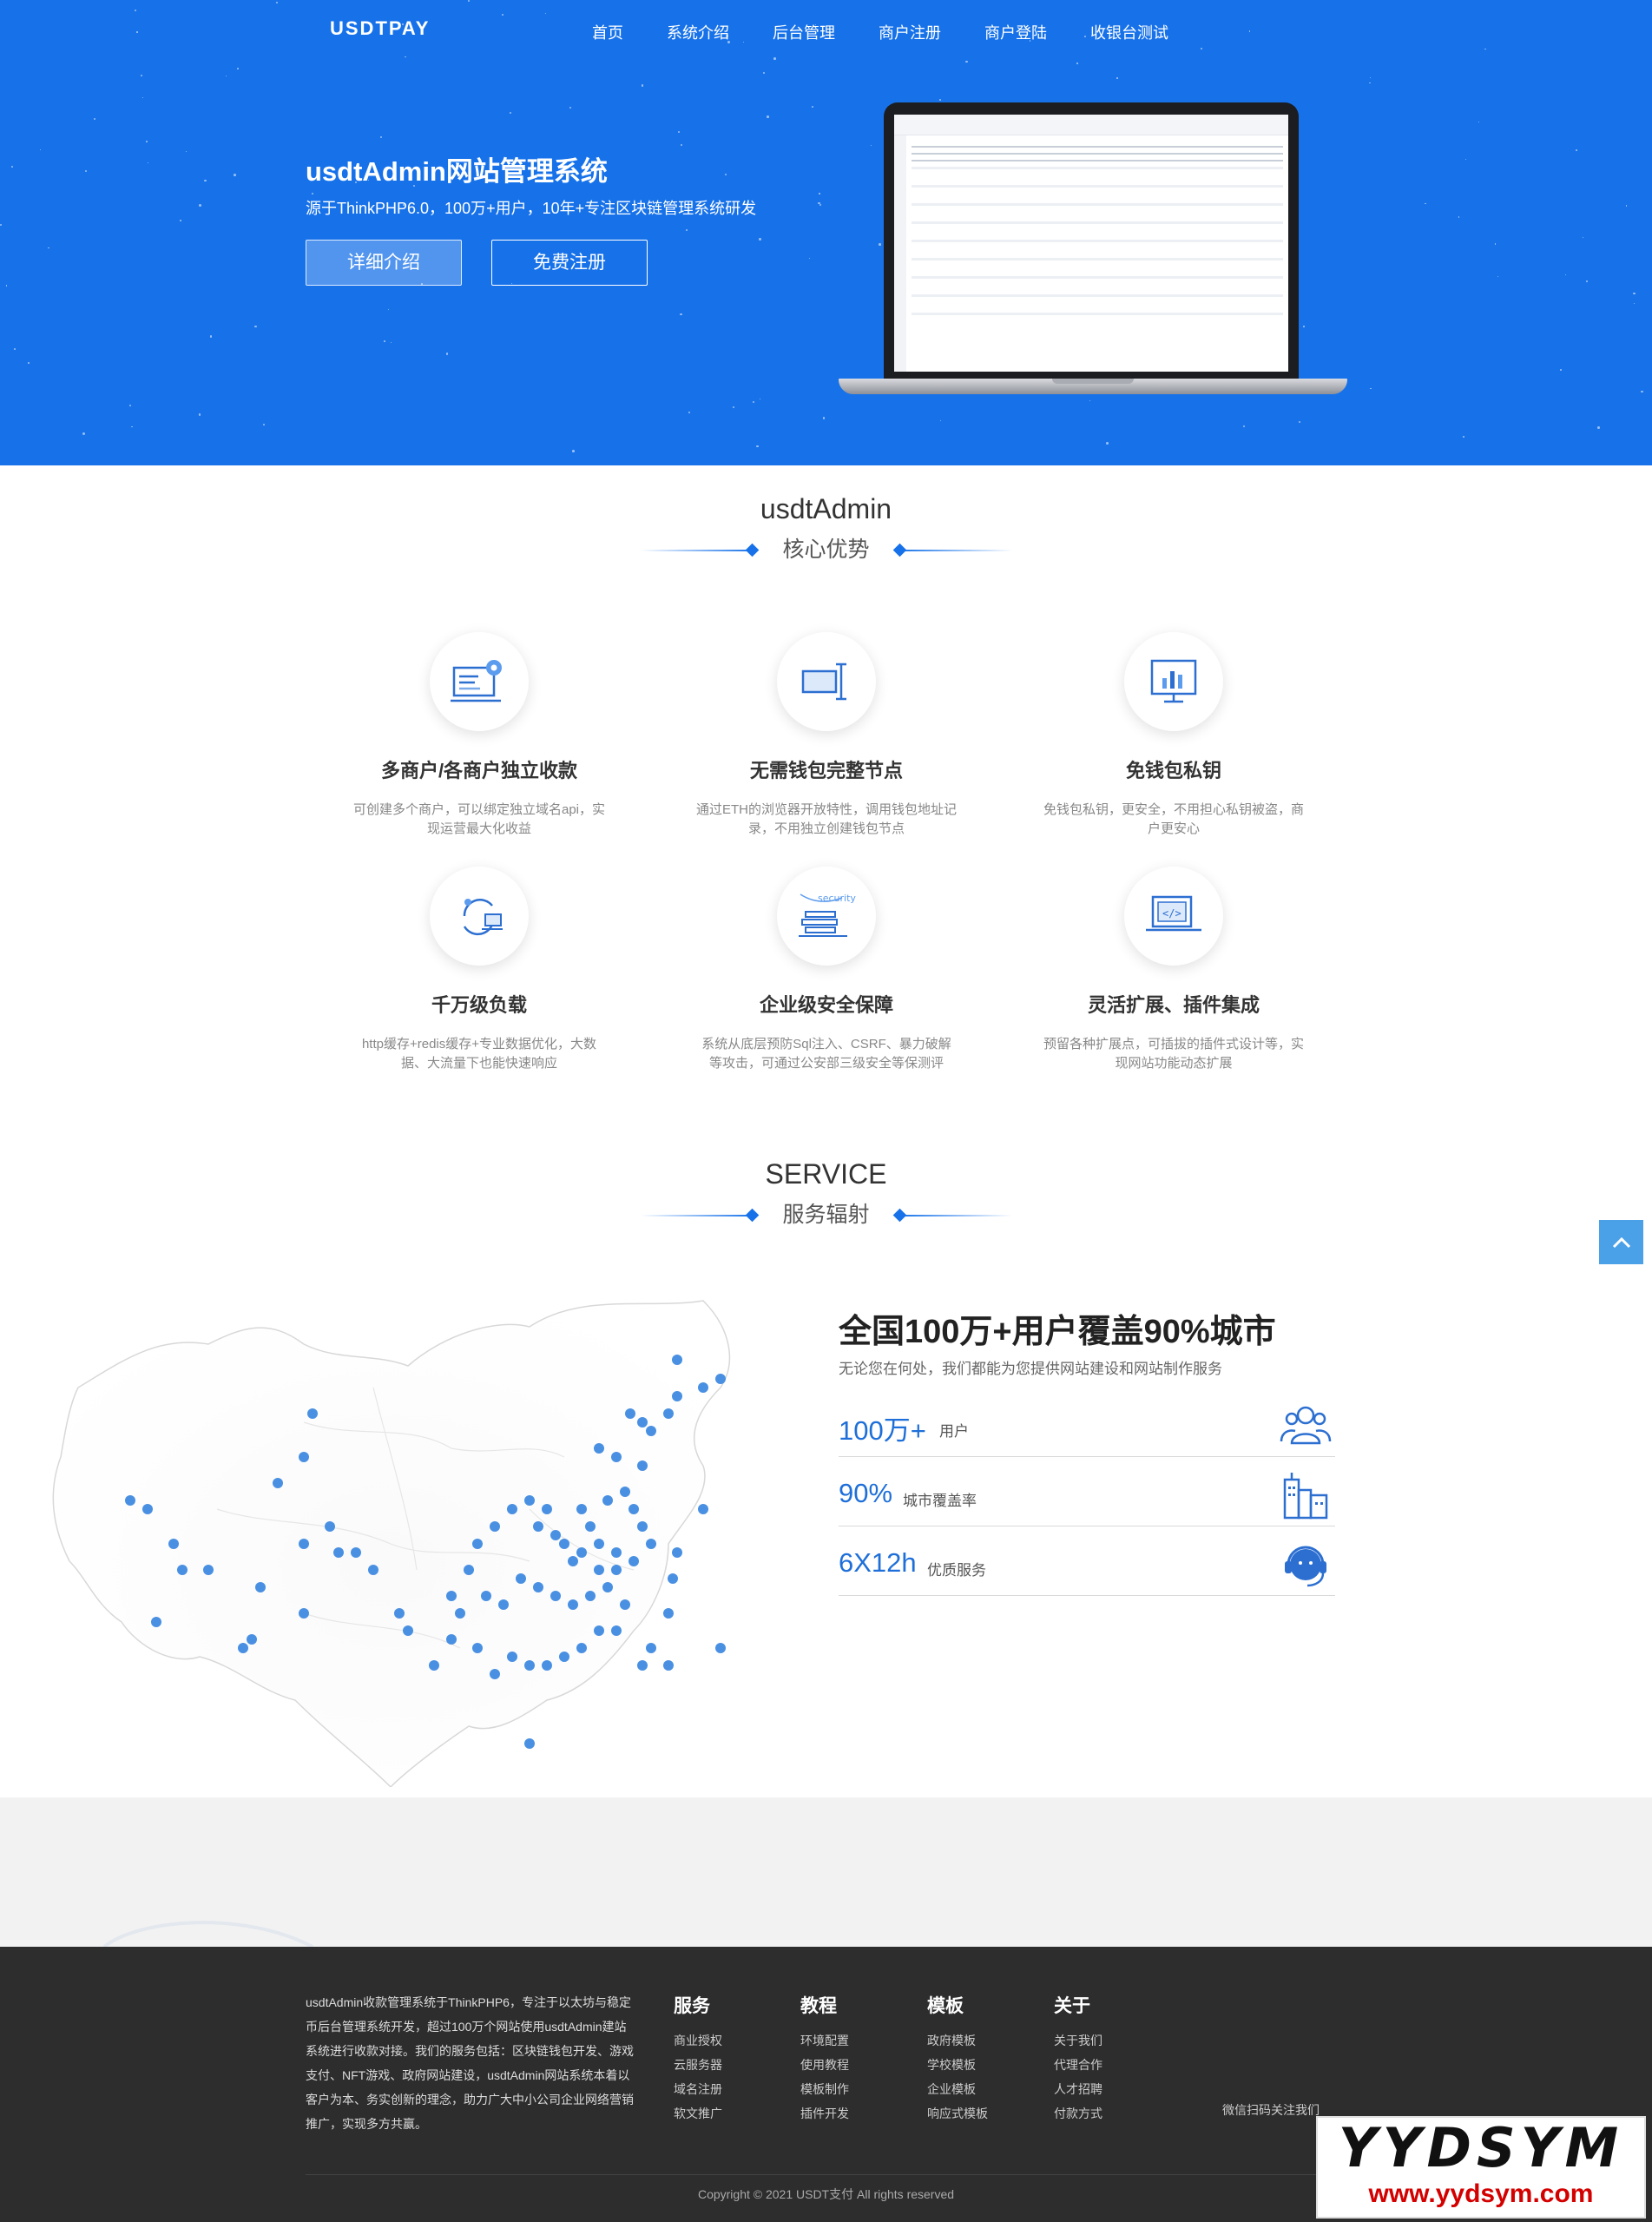 Image resolution: width=1652 pixels, height=2222 pixels. What do you see at coordinates (457, 171) in the screenshot?
I see `hero-title: usdtAdmin网站管理系统` at bounding box center [457, 171].